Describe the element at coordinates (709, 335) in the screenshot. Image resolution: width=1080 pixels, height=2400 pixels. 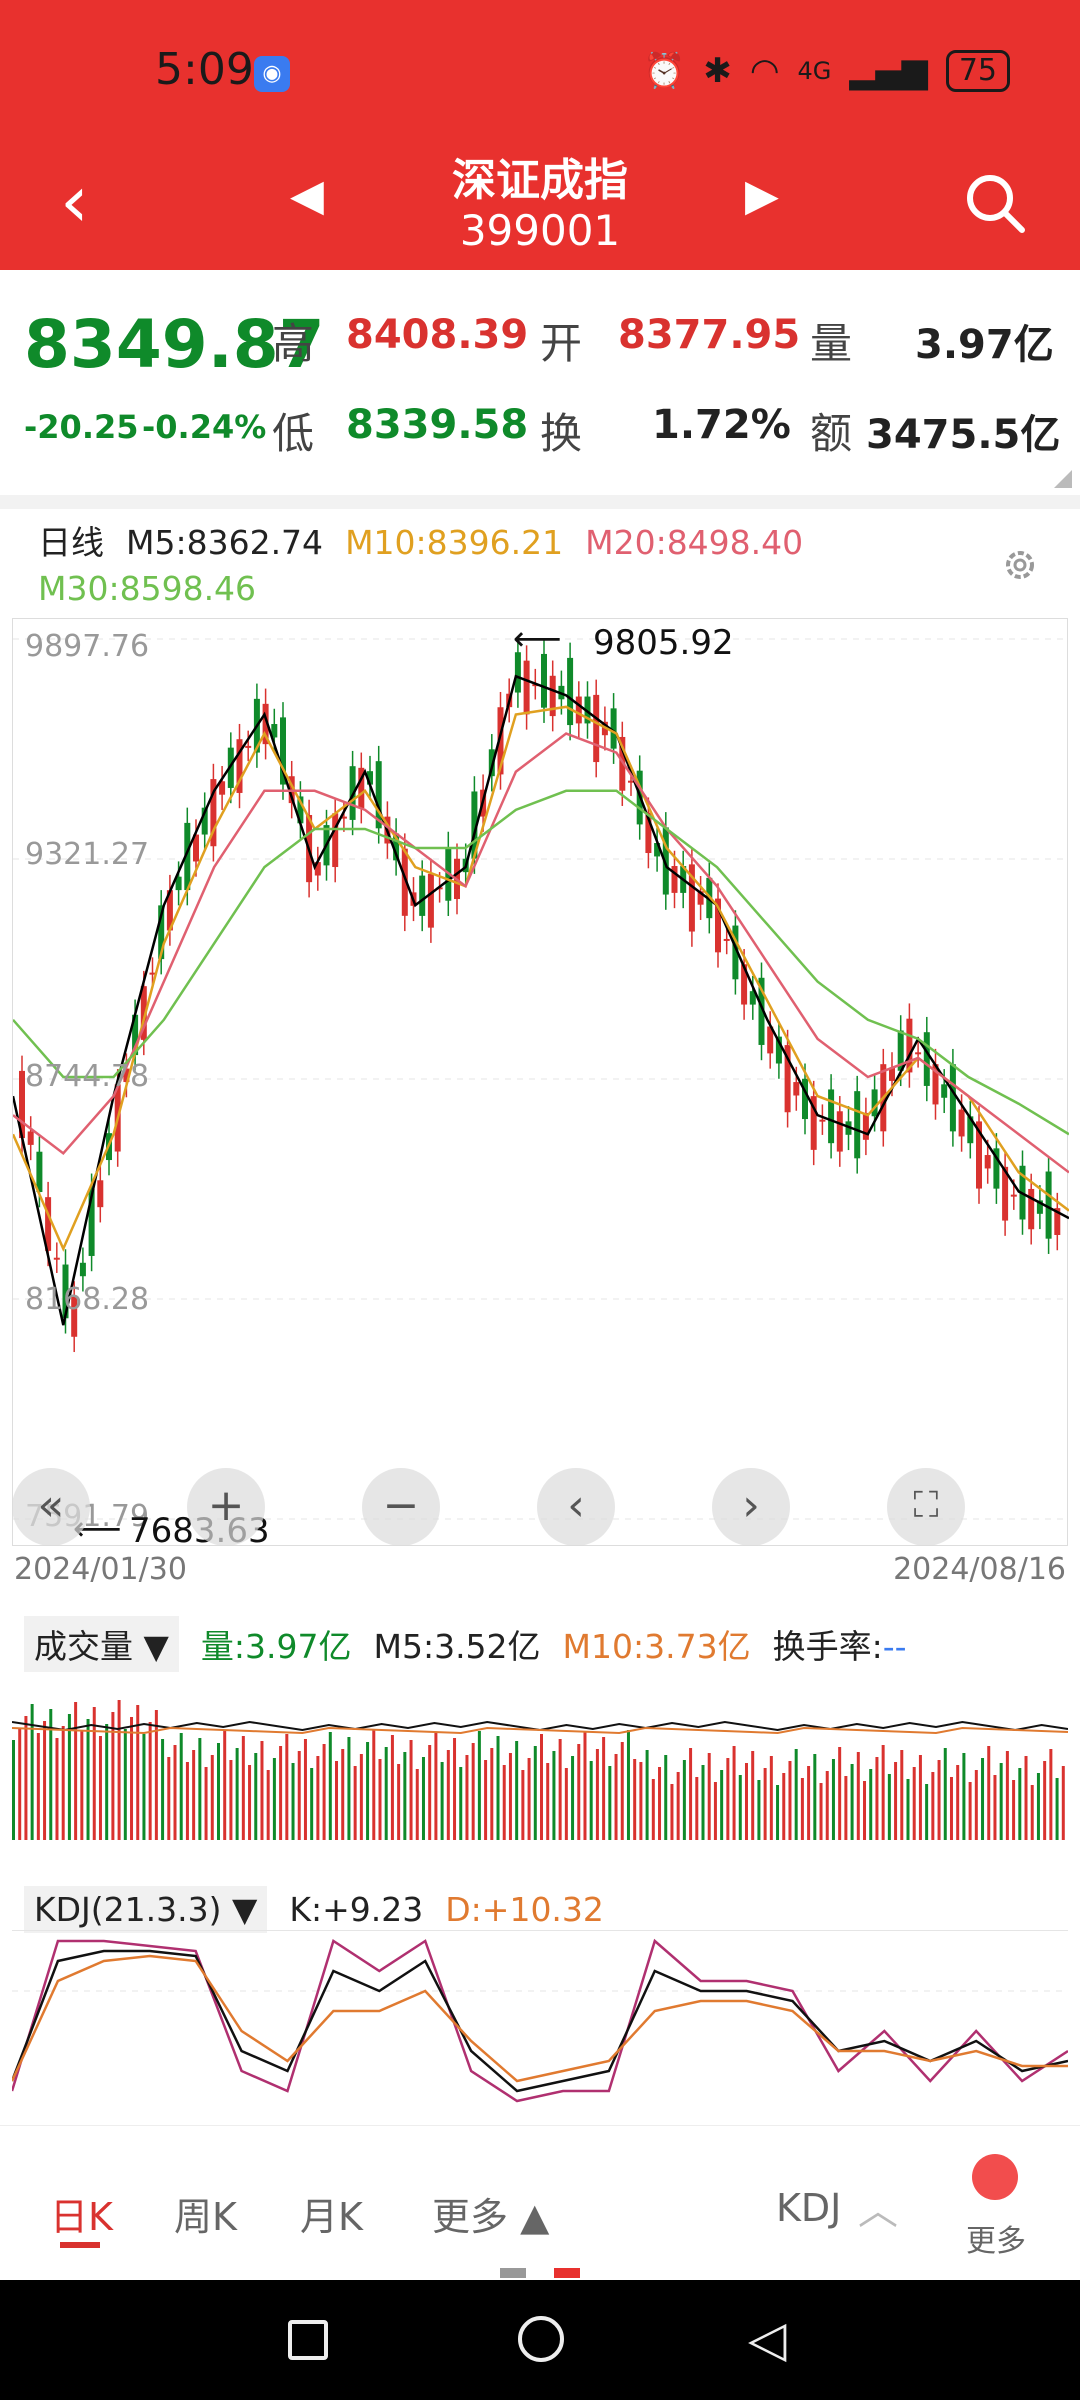
I see `open-value: 8377.95` at that location.